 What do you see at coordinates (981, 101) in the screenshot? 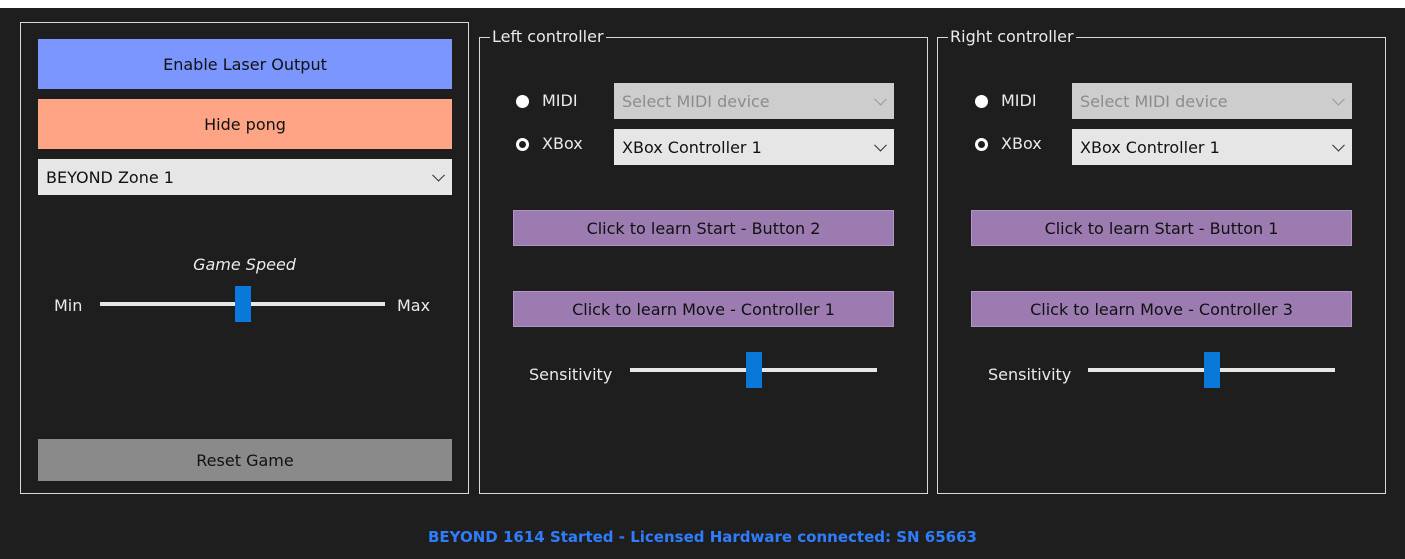
I see `right-midi-radio` at bounding box center [981, 101].